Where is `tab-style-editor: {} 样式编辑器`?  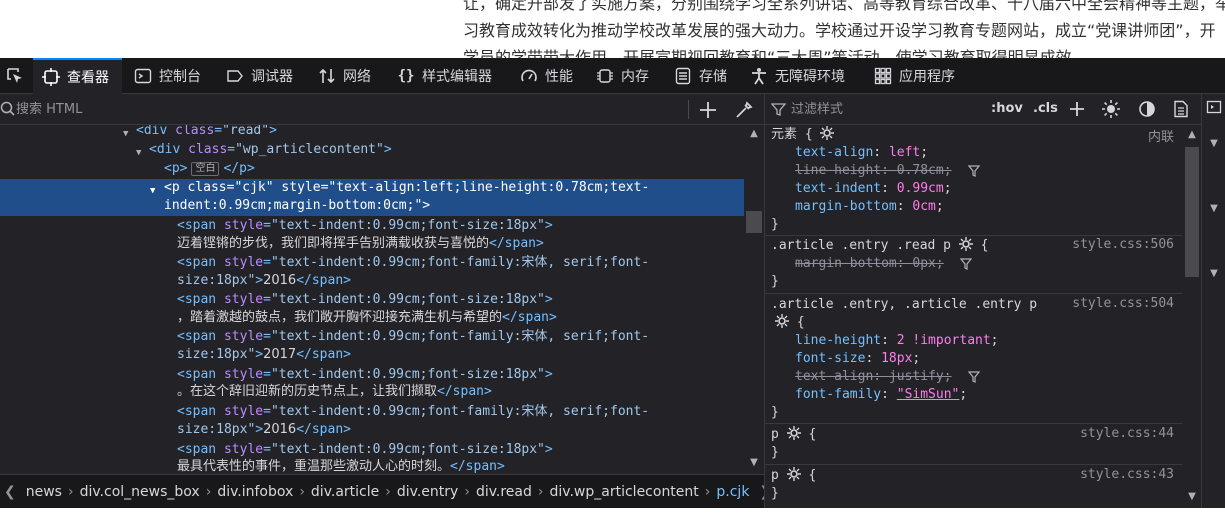 tab-style-editor: {} 样式编辑器 is located at coordinates (444, 76).